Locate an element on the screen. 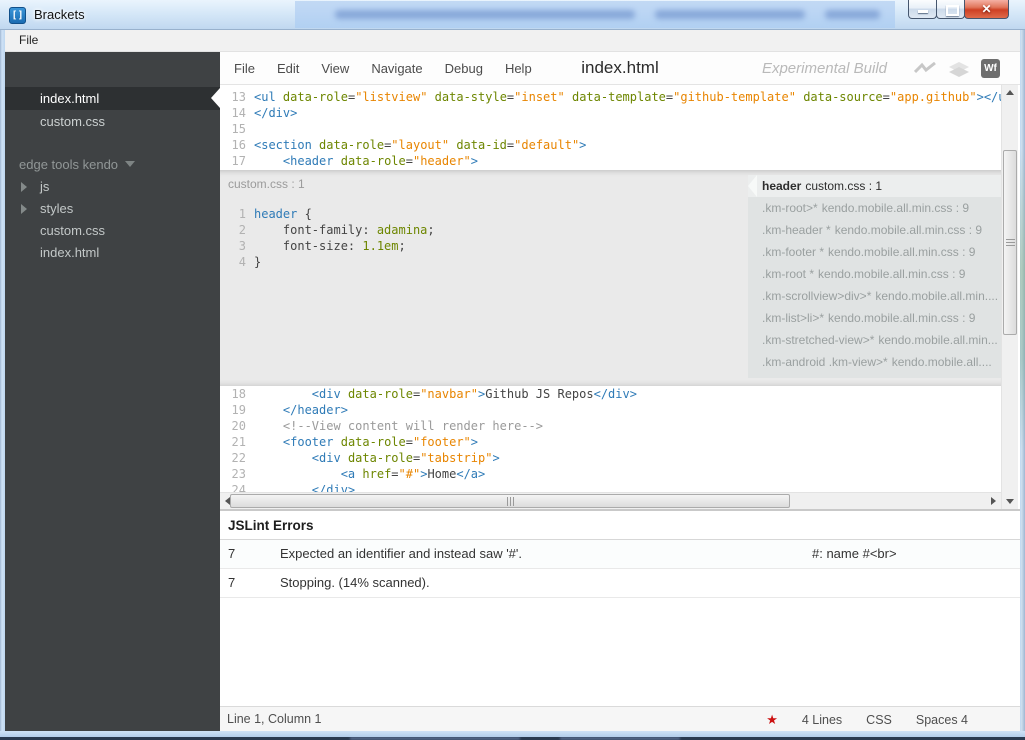  menu-file: File is located at coordinates (25, 38).